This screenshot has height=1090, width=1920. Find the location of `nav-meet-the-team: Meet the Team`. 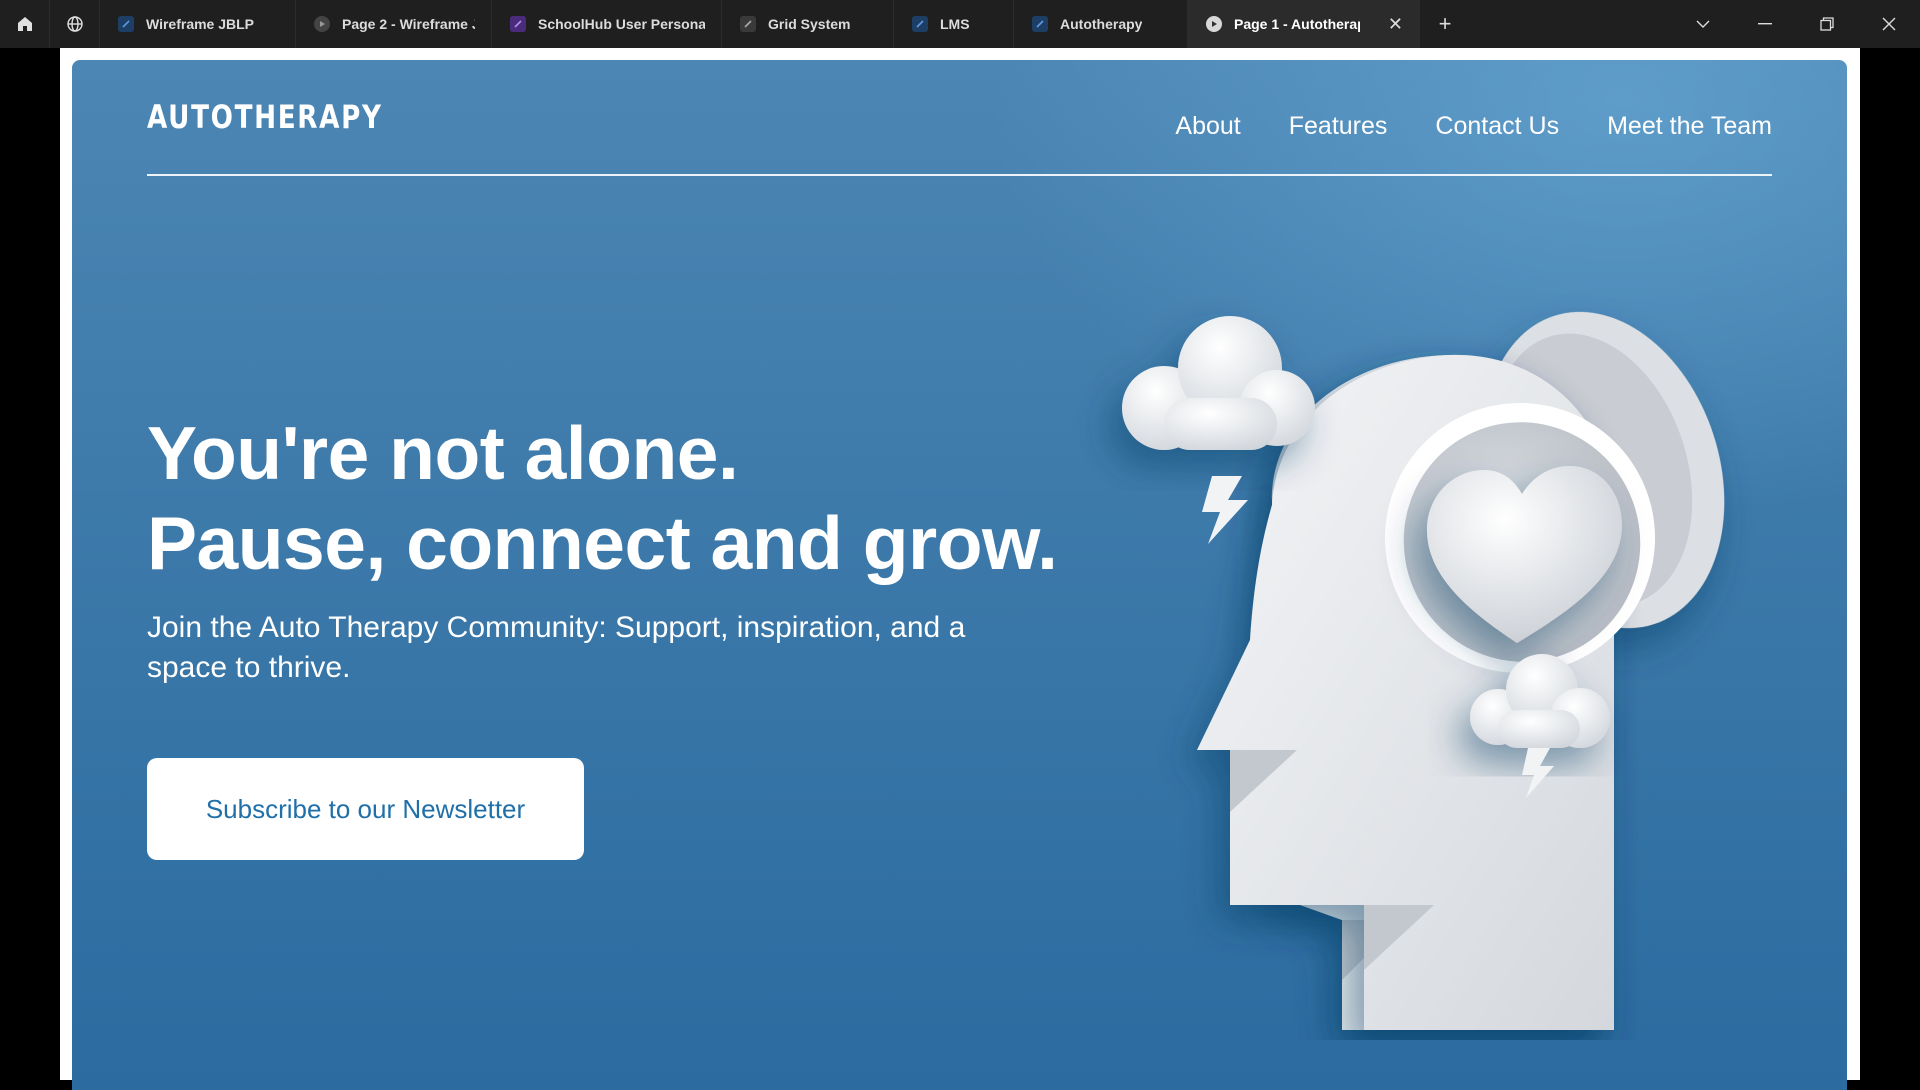

nav-meet-the-team: Meet the Team is located at coordinates (1689, 126).